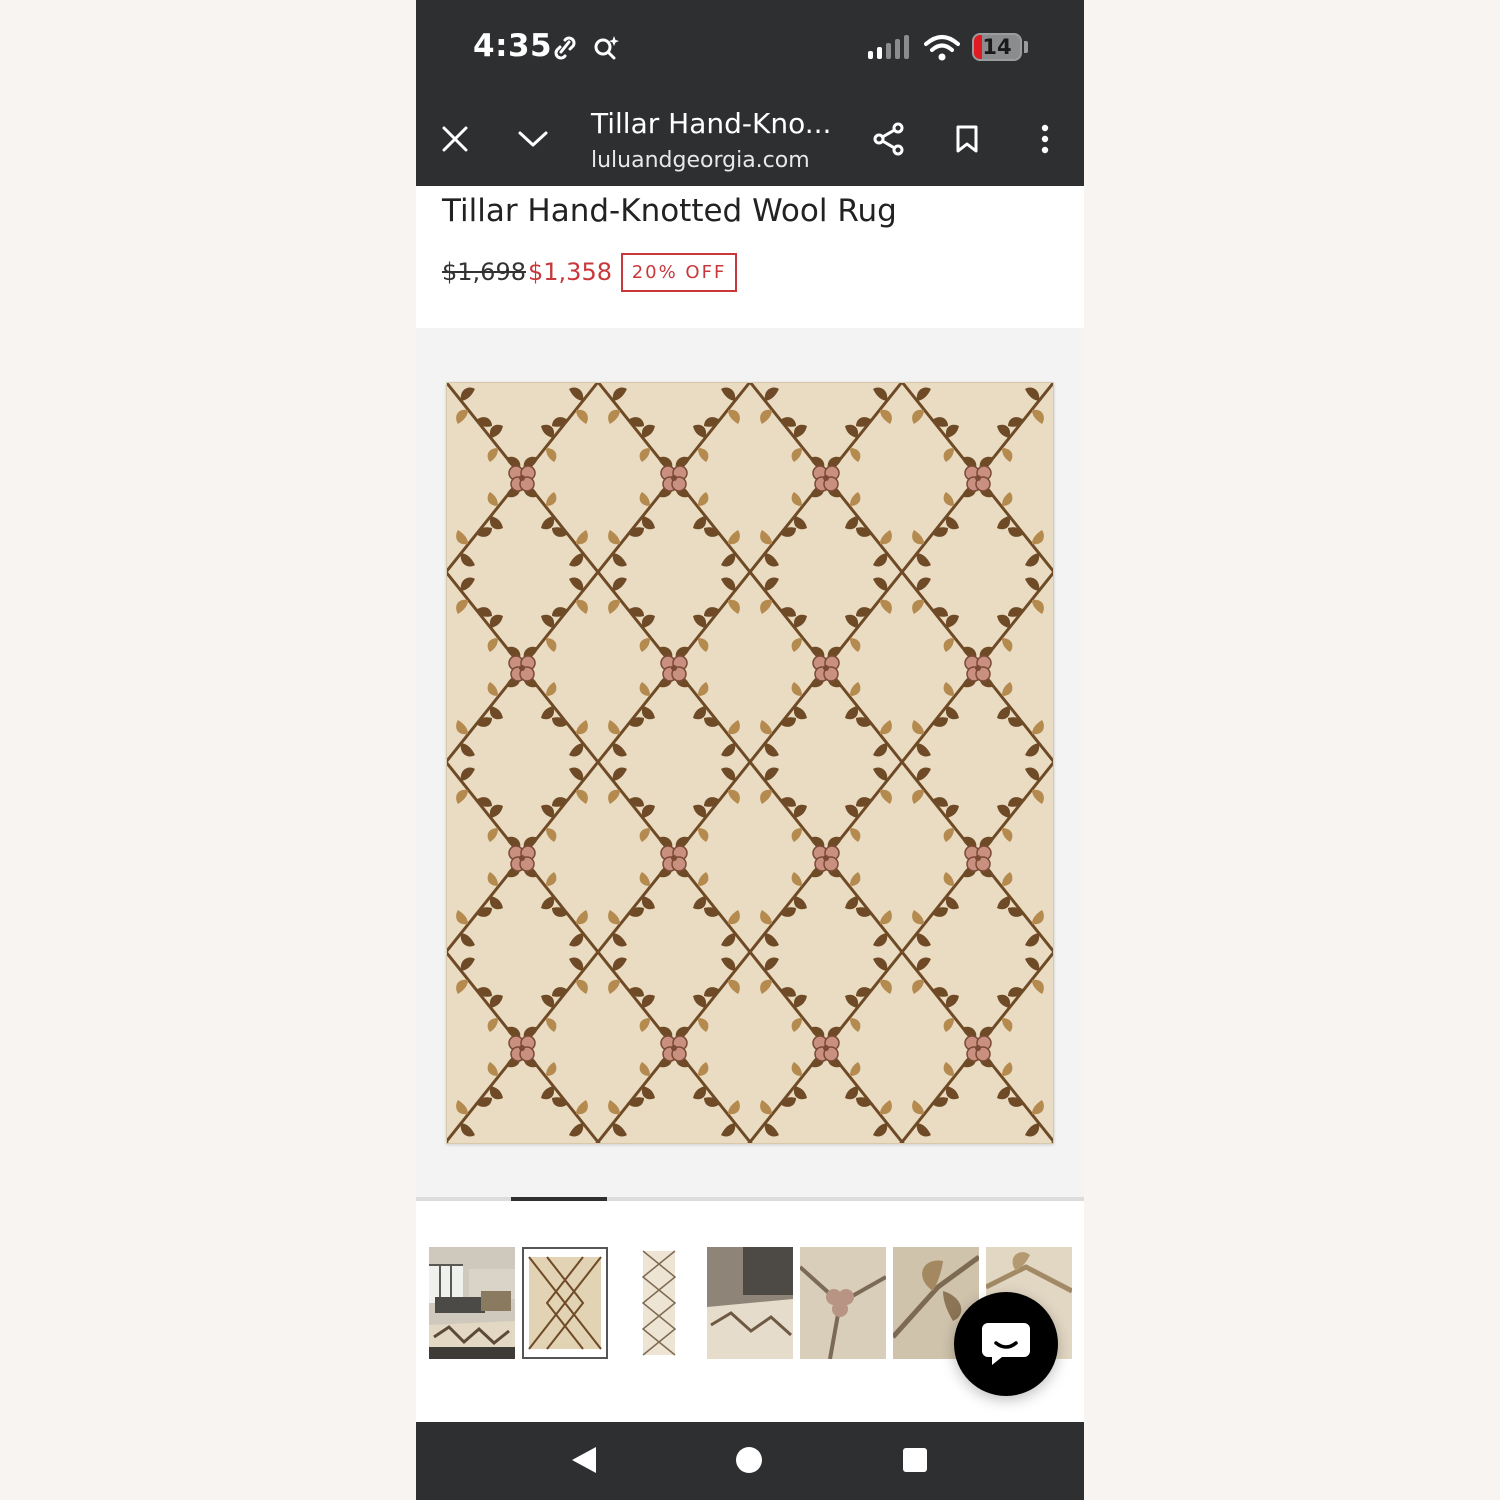 The height and width of the screenshot is (1500, 1500). I want to click on thumbnail-rug-runner, so click(658, 1303).